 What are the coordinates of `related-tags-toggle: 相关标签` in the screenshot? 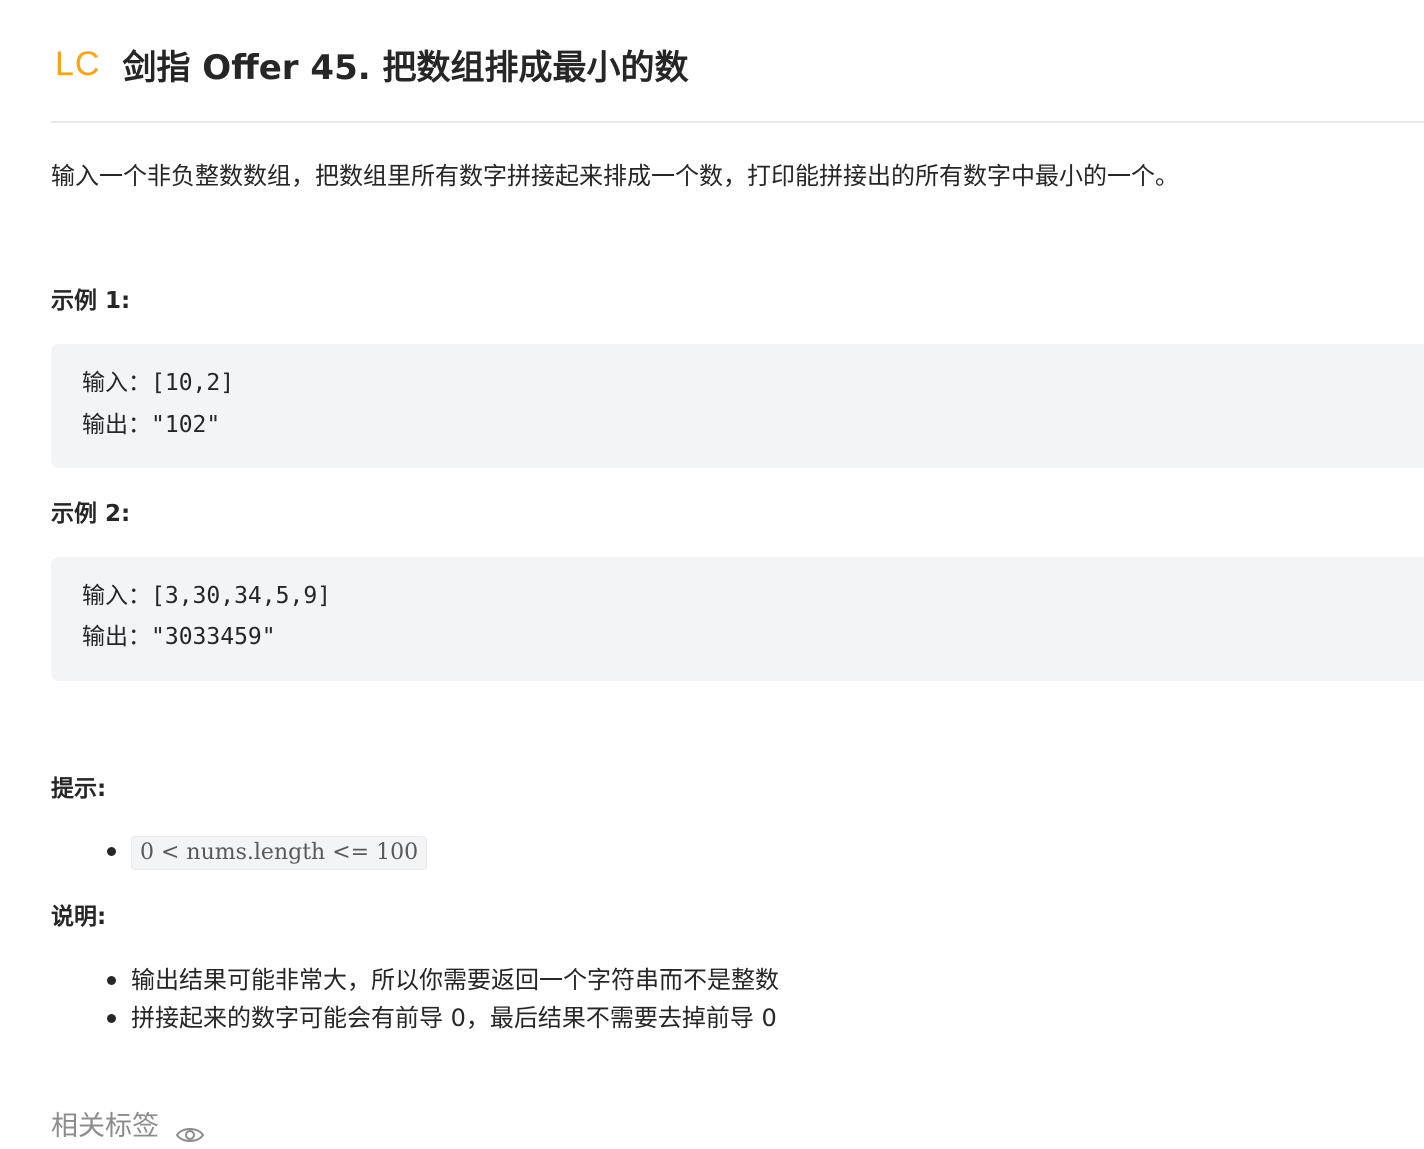 It's located at (128, 1127).